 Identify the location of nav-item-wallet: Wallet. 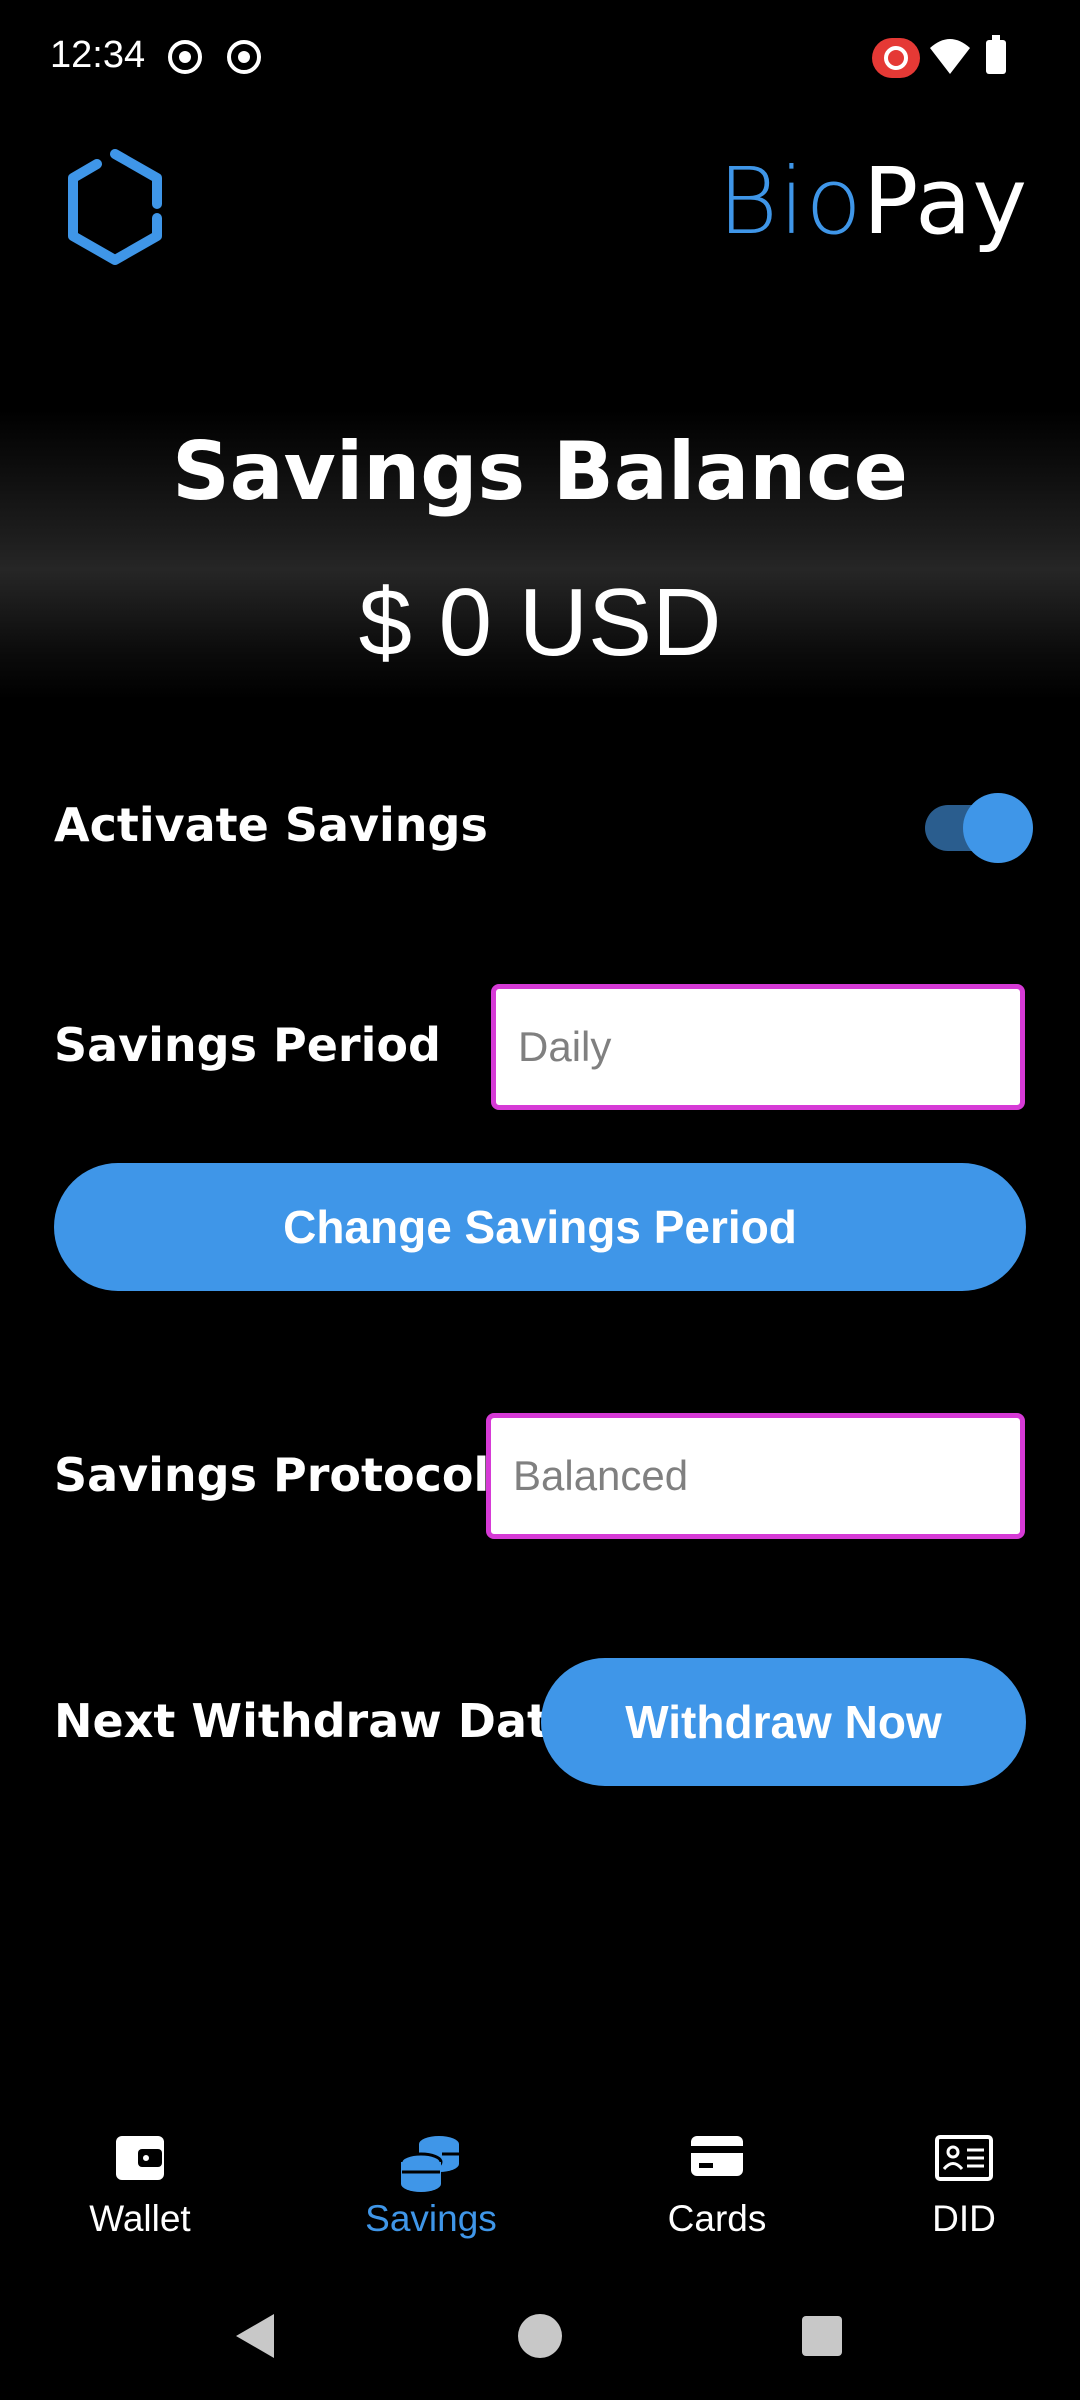
(140, 2180).